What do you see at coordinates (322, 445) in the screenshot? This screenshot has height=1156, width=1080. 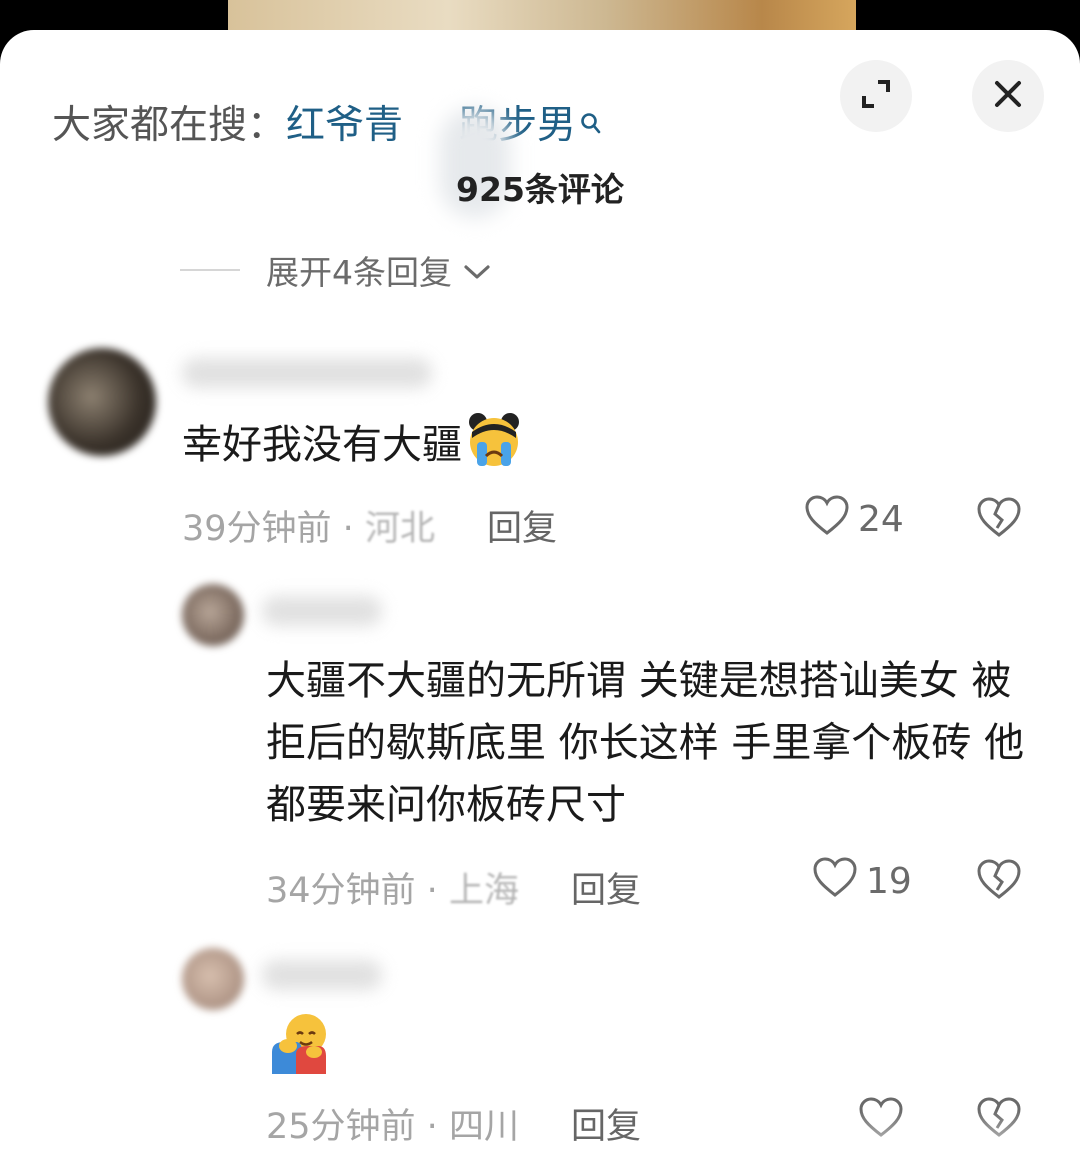 I see `comment-body: 幸好我没有大疆` at bounding box center [322, 445].